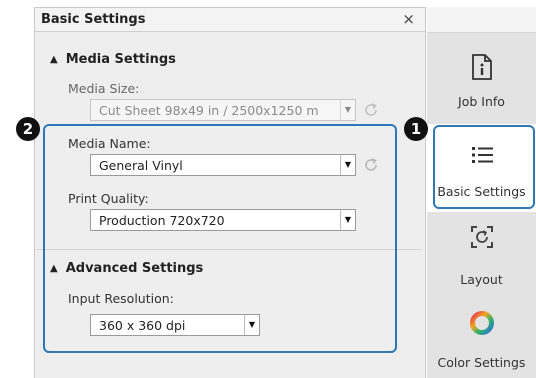 This screenshot has height=378, width=536. What do you see at coordinates (54, 59) in the screenshot?
I see `collapse-caret-icon: ▲` at bounding box center [54, 59].